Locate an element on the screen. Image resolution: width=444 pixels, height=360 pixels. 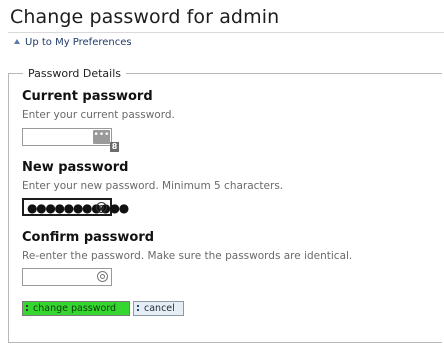
confirm-password-field is located at coordinates (67, 277).